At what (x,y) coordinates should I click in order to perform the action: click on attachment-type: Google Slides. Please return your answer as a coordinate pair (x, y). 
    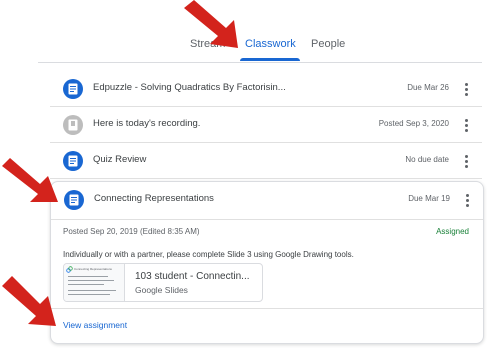
    Looking at the image, I should click on (161, 290).